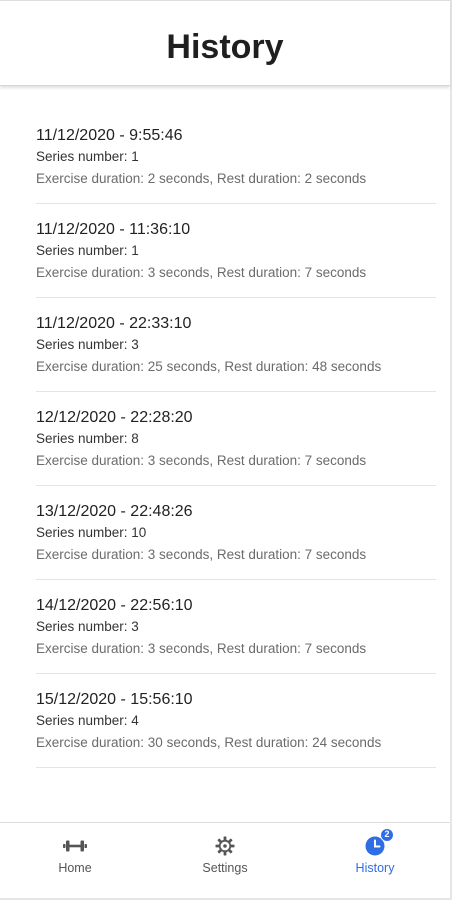 The width and height of the screenshot is (452, 900). What do you see at coordinates (378, 842) in the screenshot?
I see `clock-icon: 2` at bounding box center [378, 842].